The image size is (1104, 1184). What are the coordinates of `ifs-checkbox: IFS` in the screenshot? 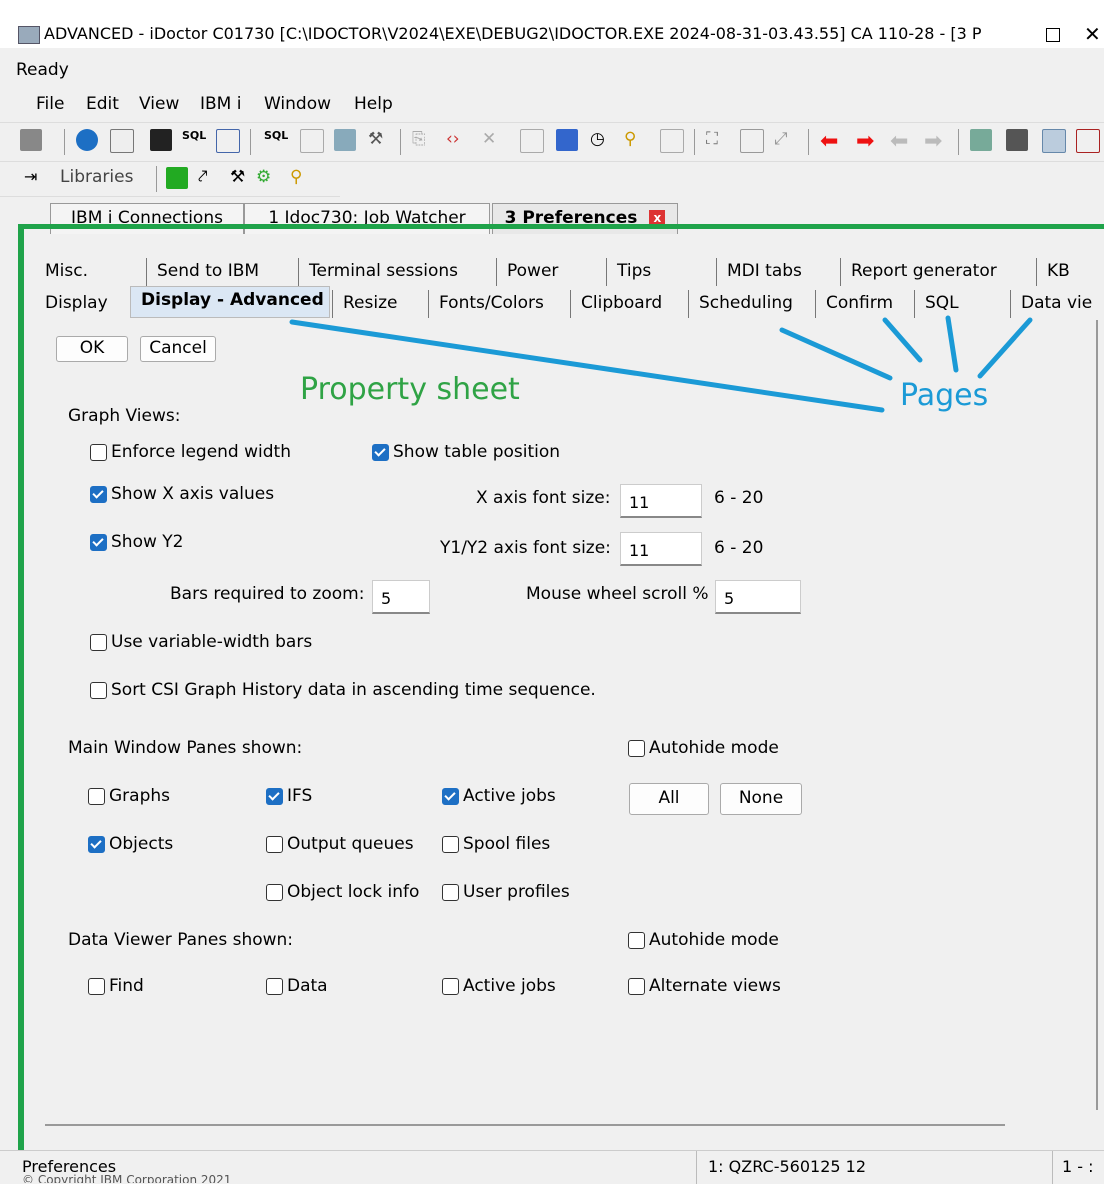 It's located at (289, 796).